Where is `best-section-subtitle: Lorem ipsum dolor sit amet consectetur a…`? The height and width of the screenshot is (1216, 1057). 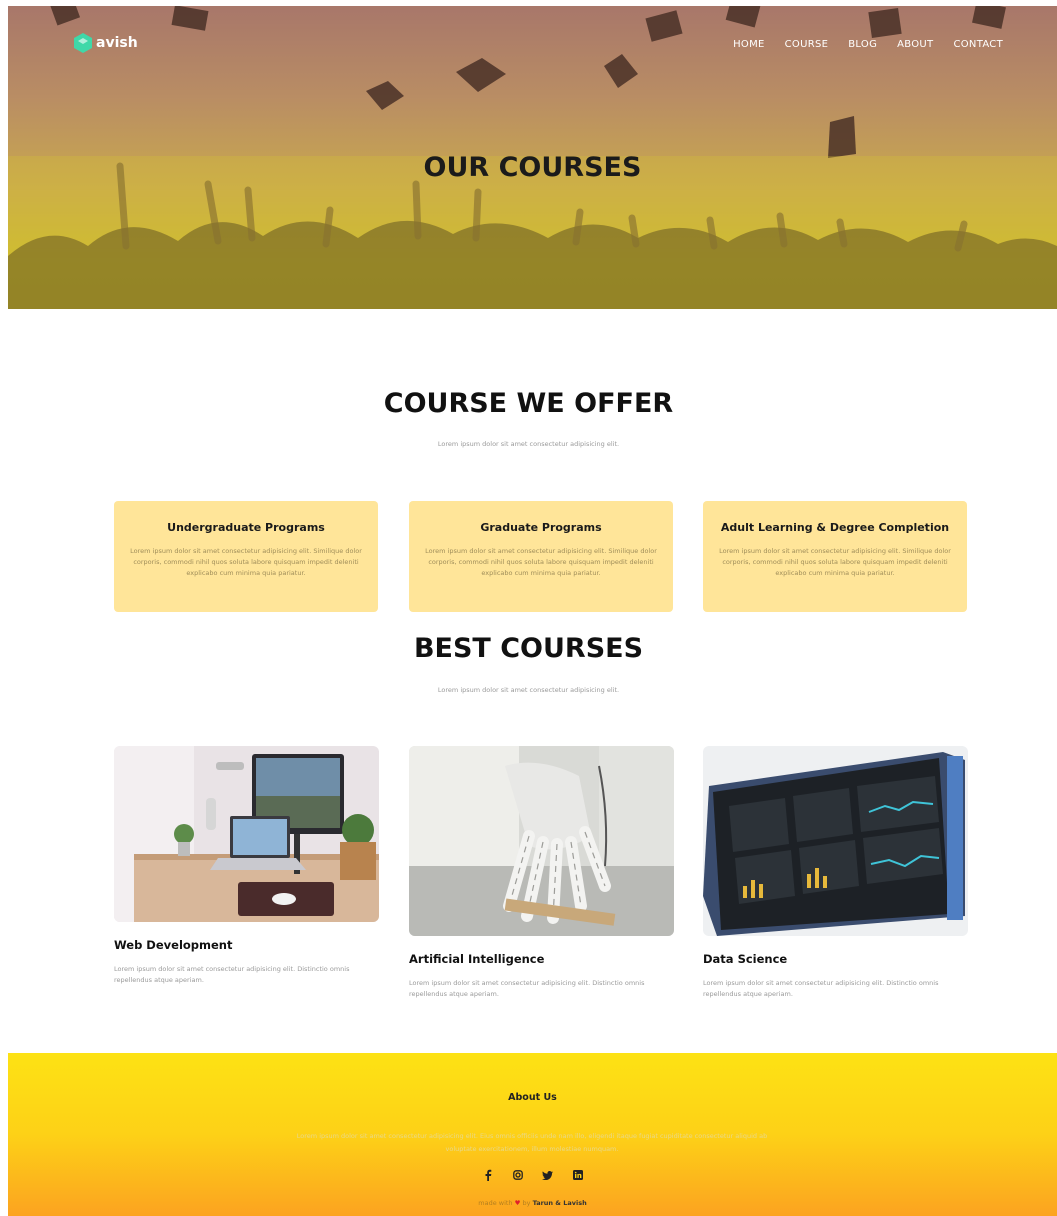 best-section-subtitle: Lorem ipsum dolor sit amet consectetur a… is located at coordinates (528, 690).